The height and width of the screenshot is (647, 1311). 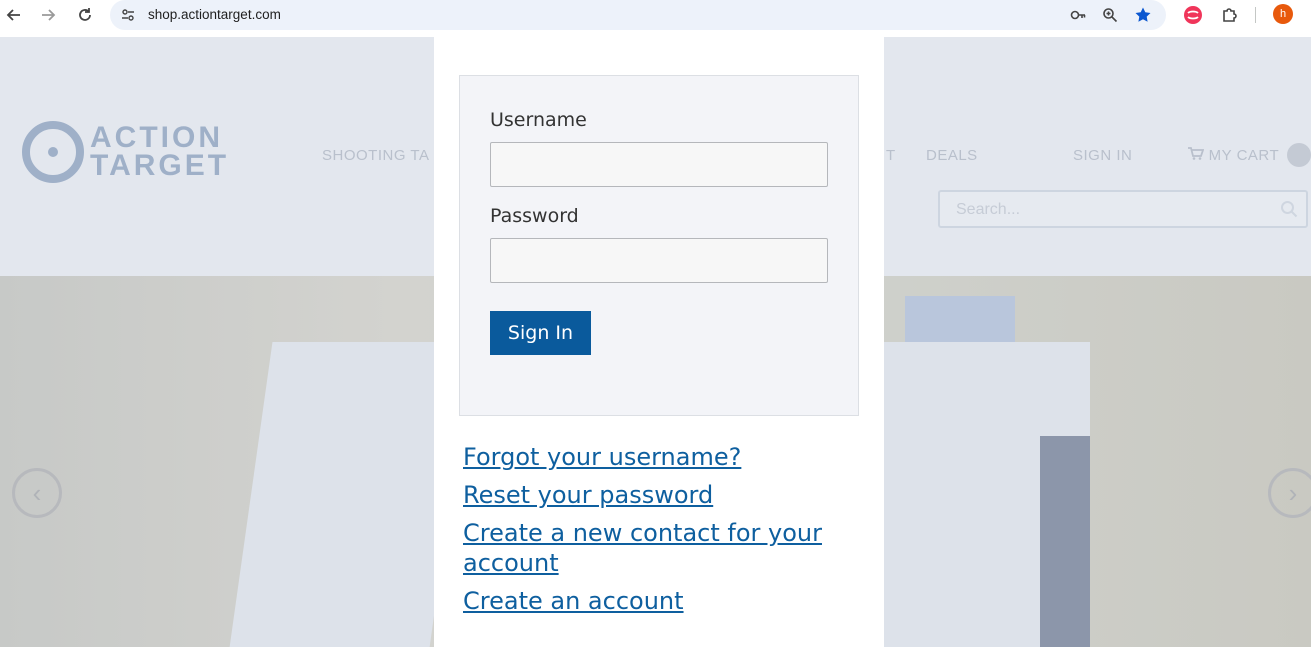 I want to click on nav-deals: DEALS, so click(x=952, y=155).